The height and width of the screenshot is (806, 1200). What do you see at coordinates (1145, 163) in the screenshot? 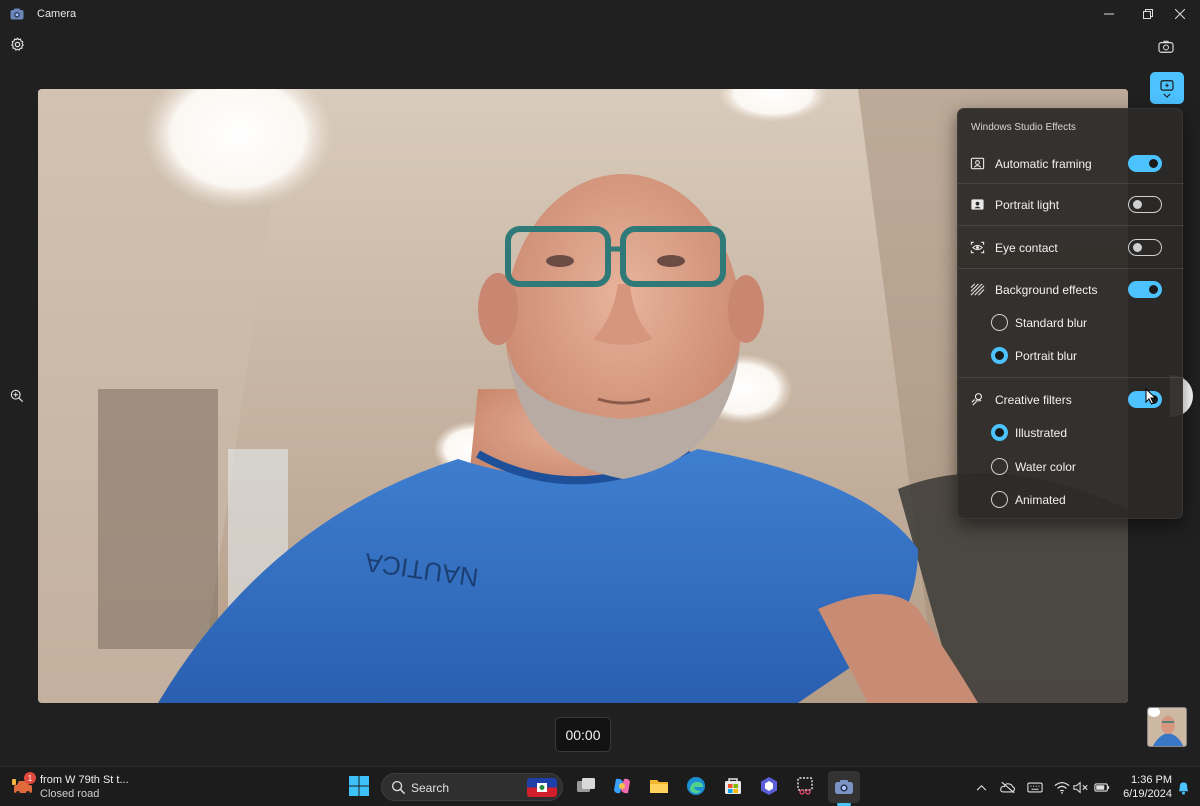
I see `automatic-framing-toggle` at bounding box center [1145, 163].